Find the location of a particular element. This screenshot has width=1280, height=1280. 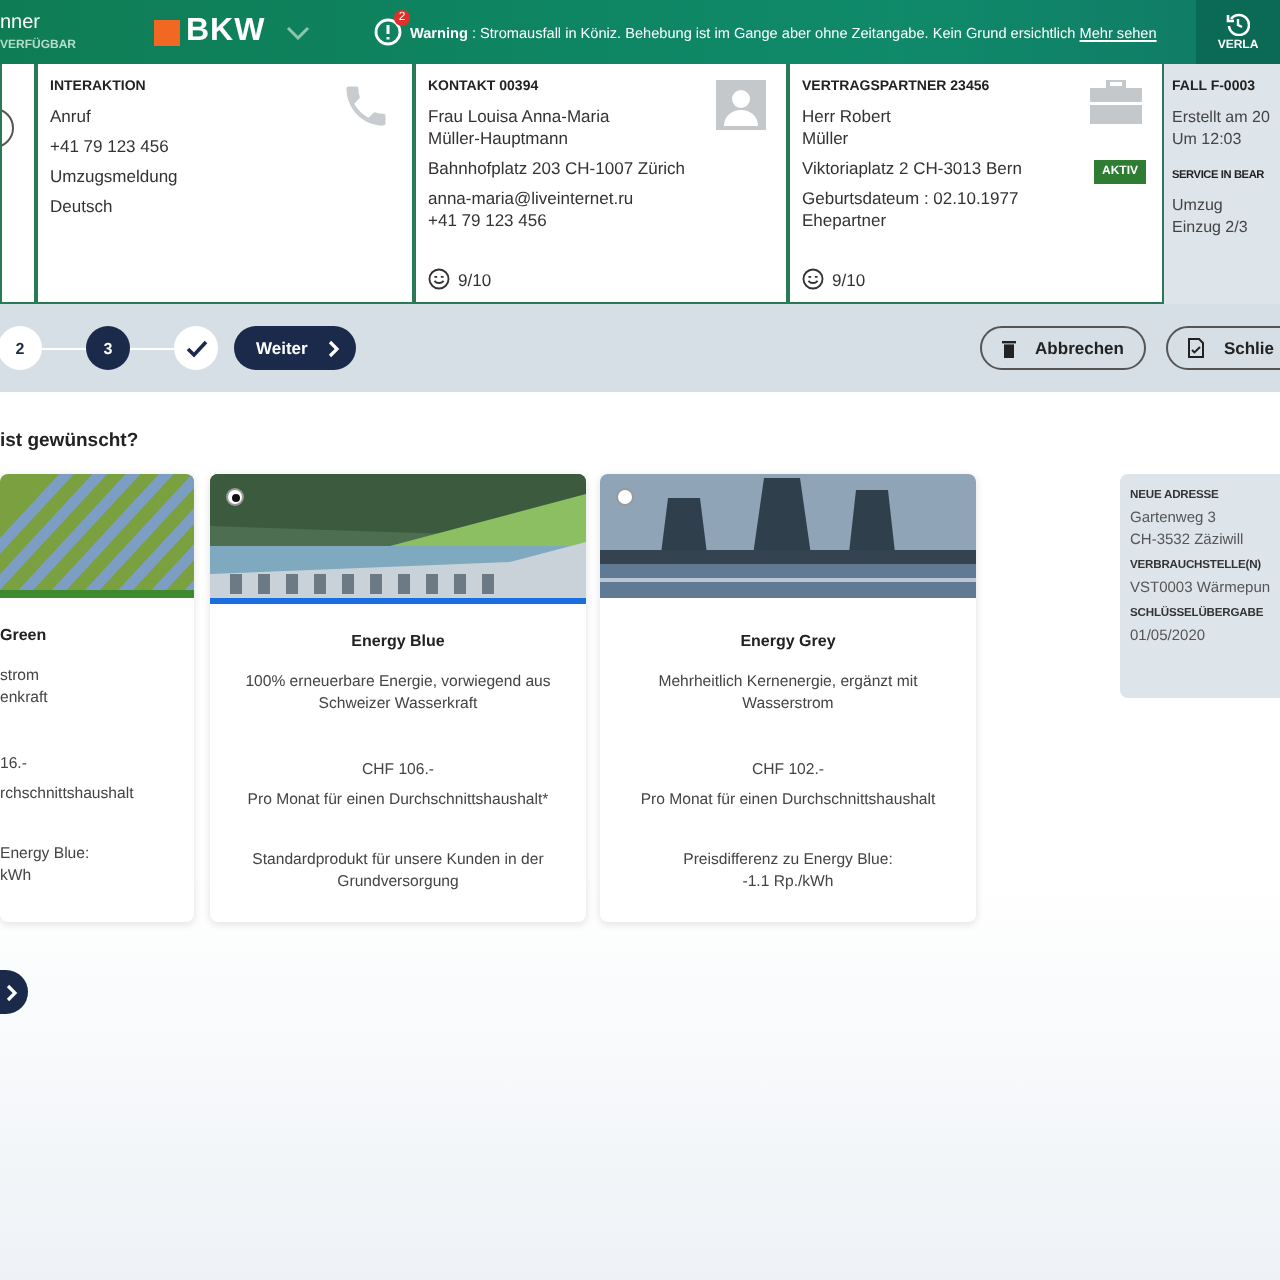

cancel-button: Abbrechen is located at coordinates (1062, 348).